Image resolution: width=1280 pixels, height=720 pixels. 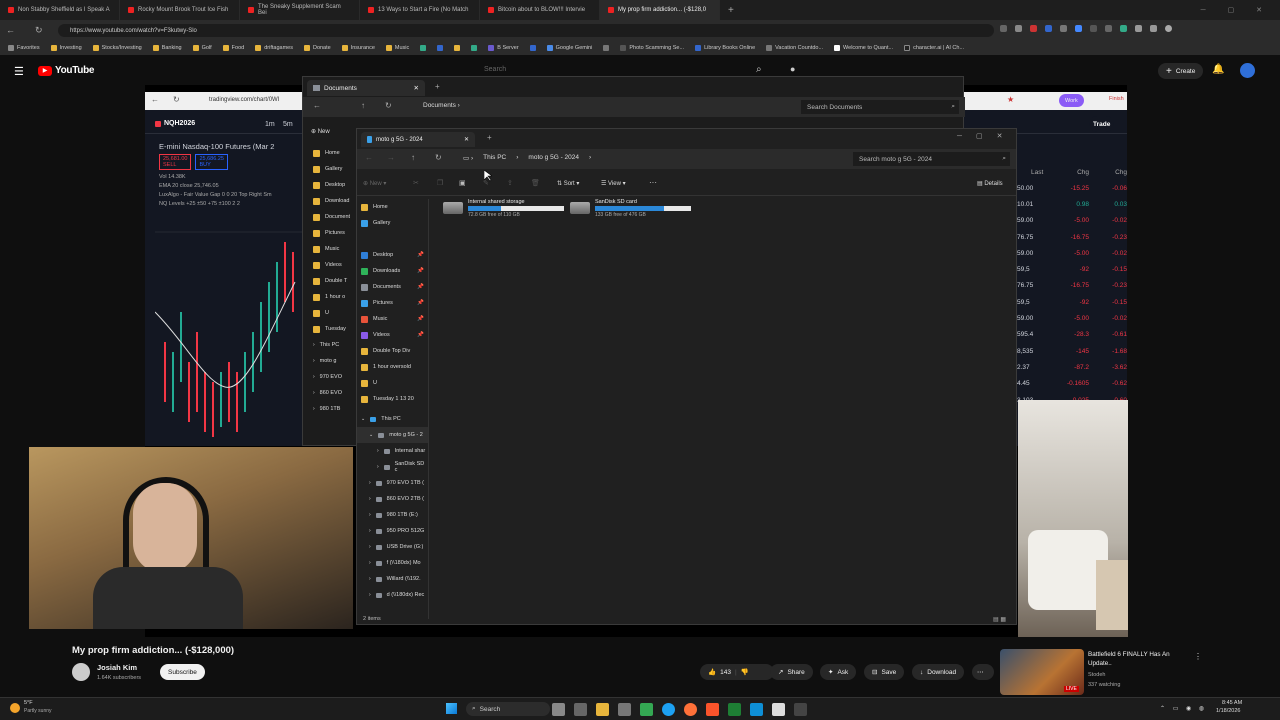 What do you see at coordinates (320, 131) in the screenshot?
I see `new-button: ⊕ New` at bounding box center [320, 131].